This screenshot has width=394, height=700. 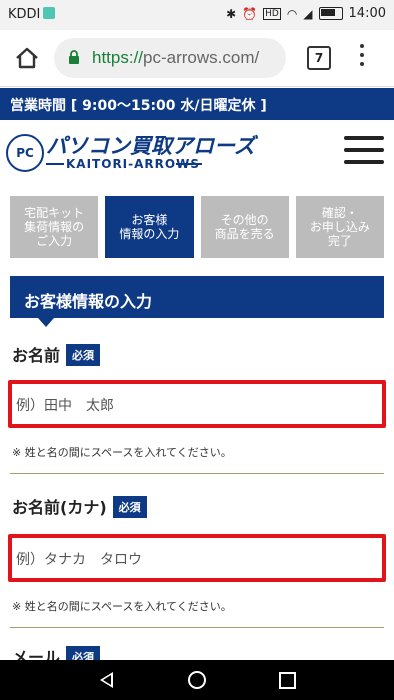 What do you see at coordinates (88, 301) in the screenshot?
I see `section-title: お客様情報の入力` at bounding box center [88, 301].